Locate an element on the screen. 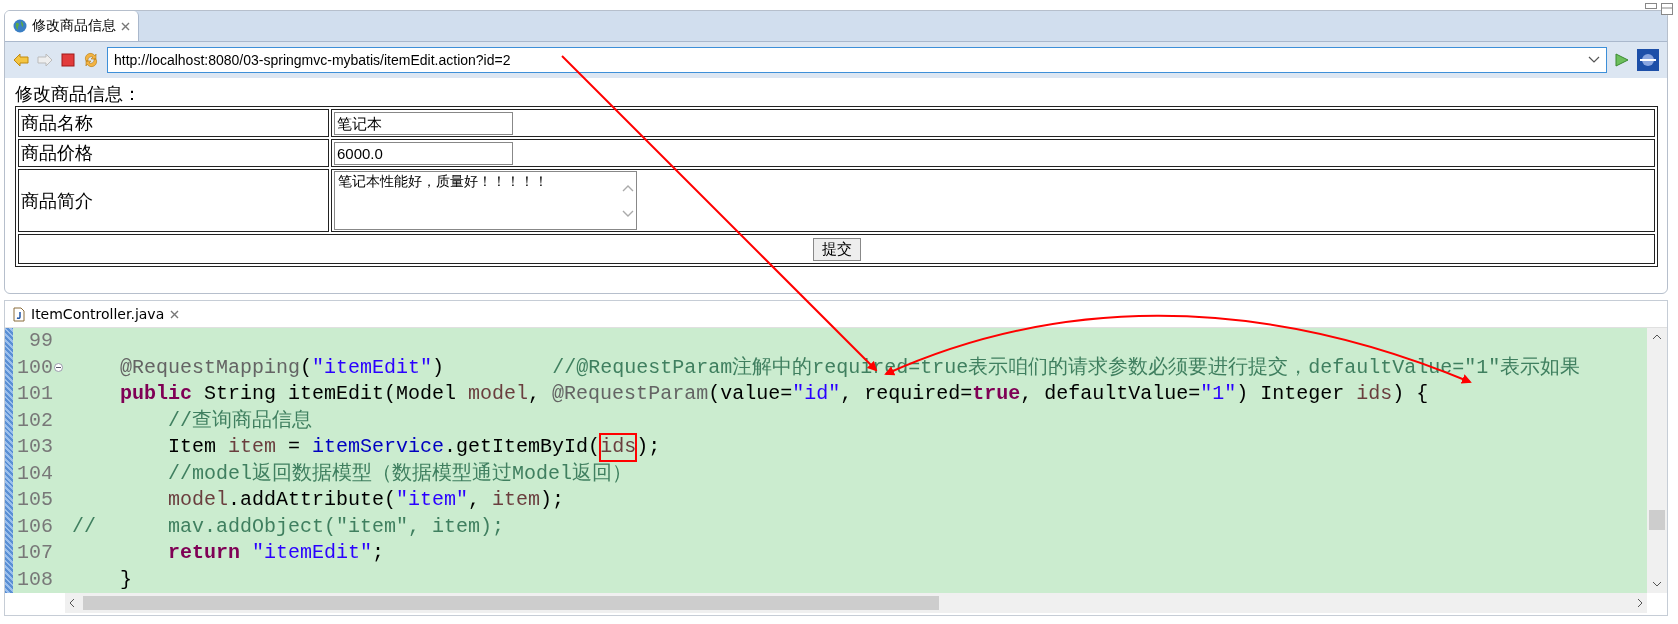  variable: ids is located at coordinates (1374, 394).